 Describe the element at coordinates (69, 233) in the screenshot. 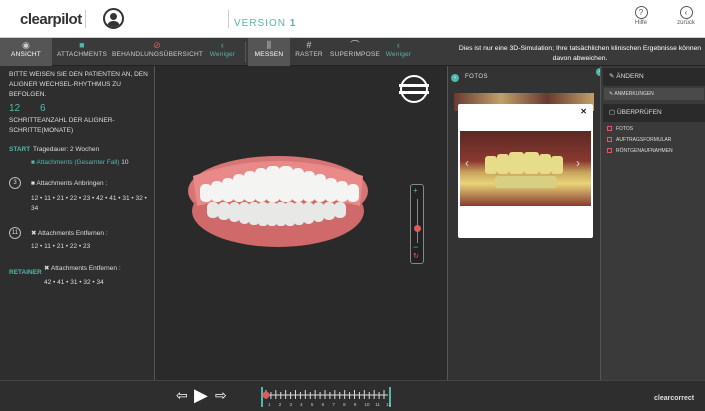

I see `attach-remove-label: ✖ Attachments Entfernen :` at that location.